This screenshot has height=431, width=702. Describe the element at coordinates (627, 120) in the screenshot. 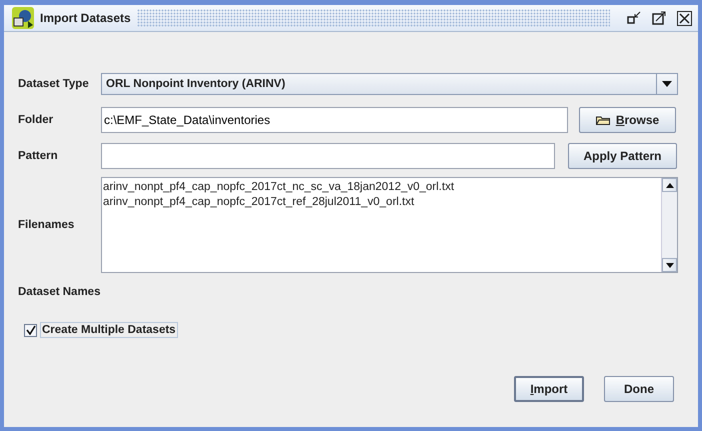

I see `browse-button: Browse` at that location.